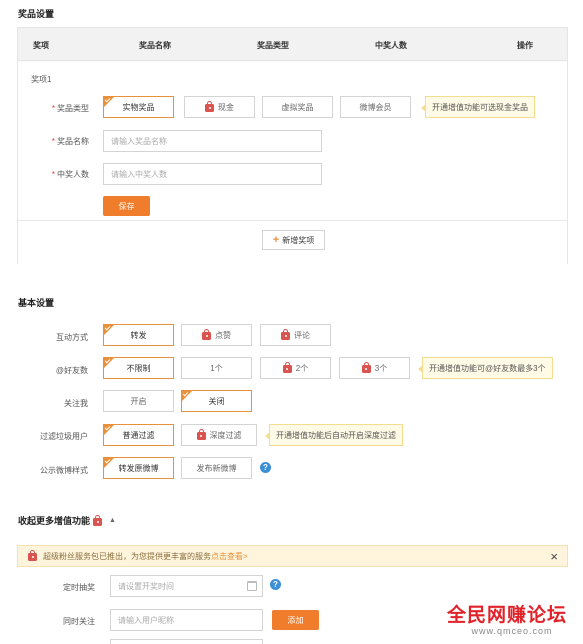 The width and height of the screenshot is (583, 644). Describe the element at coordinates (512, 631) in the screenshot. I see `watermark-url: www.qmceo.com` at that location.